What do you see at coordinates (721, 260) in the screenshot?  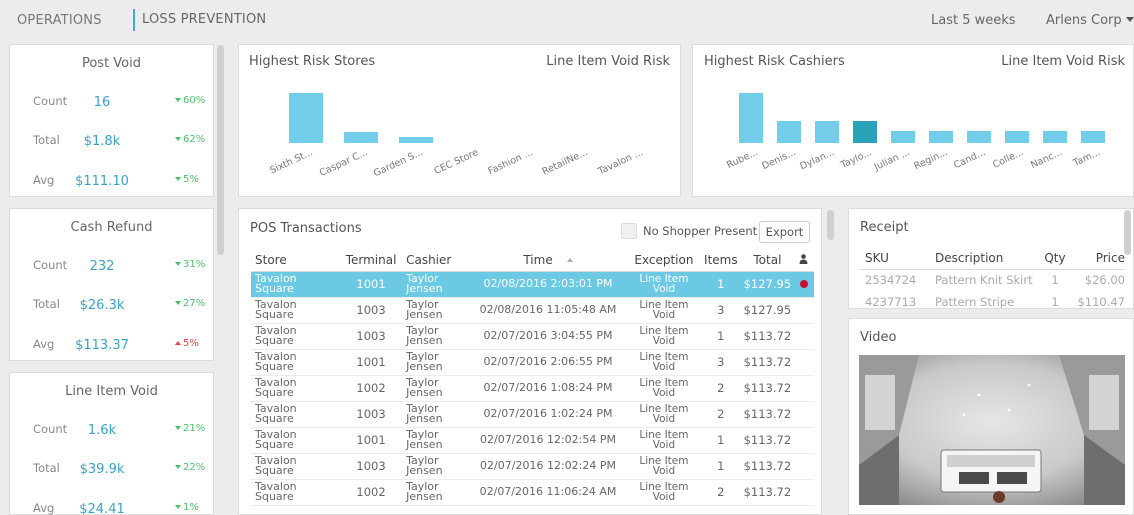 I see `column-header-items: Items` at bounding box center [721, 260].